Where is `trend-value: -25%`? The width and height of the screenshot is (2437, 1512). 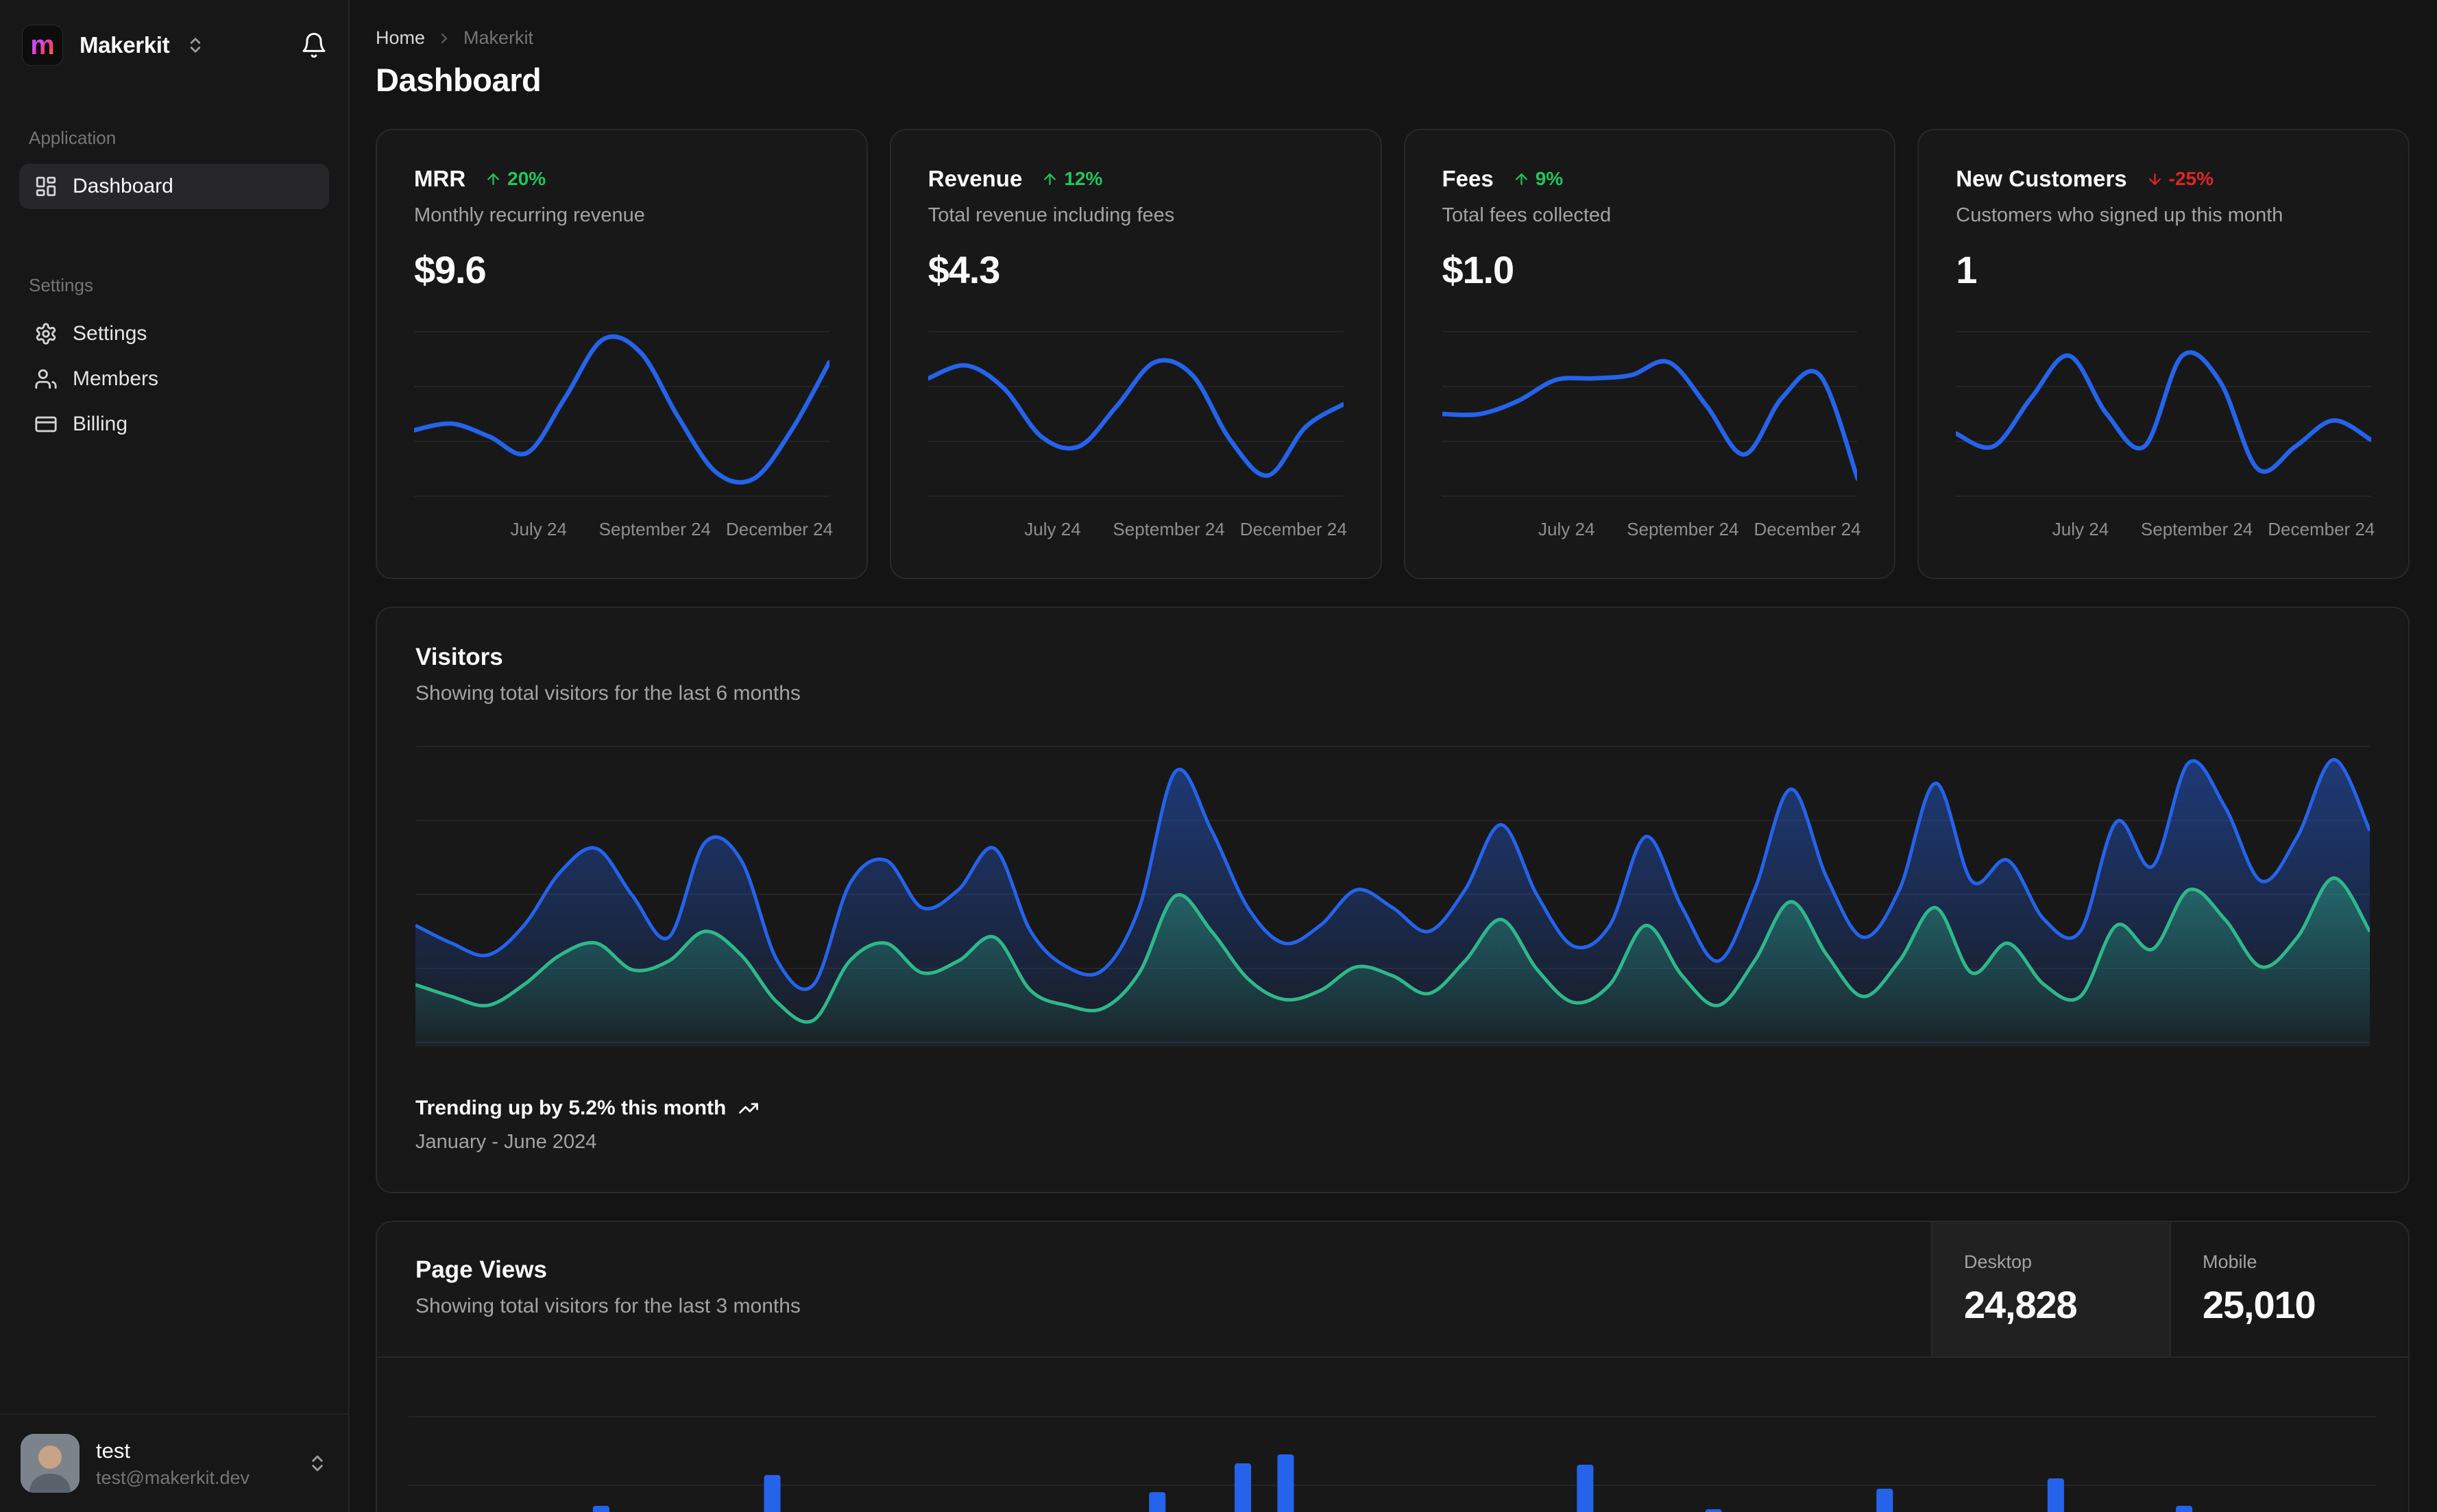 trend-value: -25% is located at coordinates (2191, 178).